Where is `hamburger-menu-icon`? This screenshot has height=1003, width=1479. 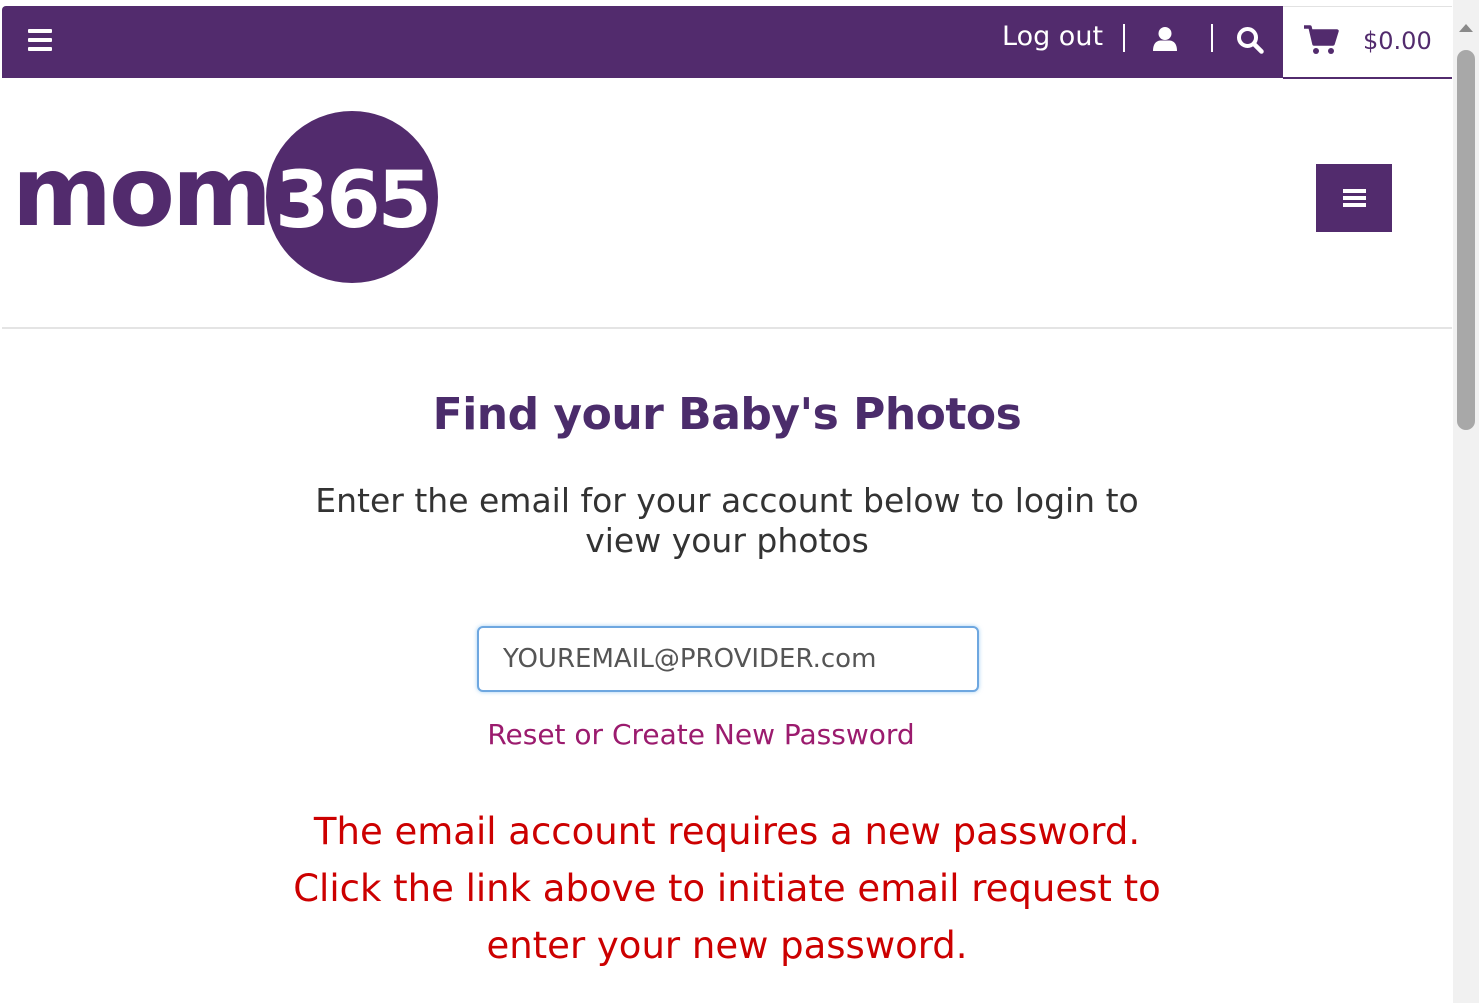 hamburger-menu-icon is located at coordinates (40, 40).